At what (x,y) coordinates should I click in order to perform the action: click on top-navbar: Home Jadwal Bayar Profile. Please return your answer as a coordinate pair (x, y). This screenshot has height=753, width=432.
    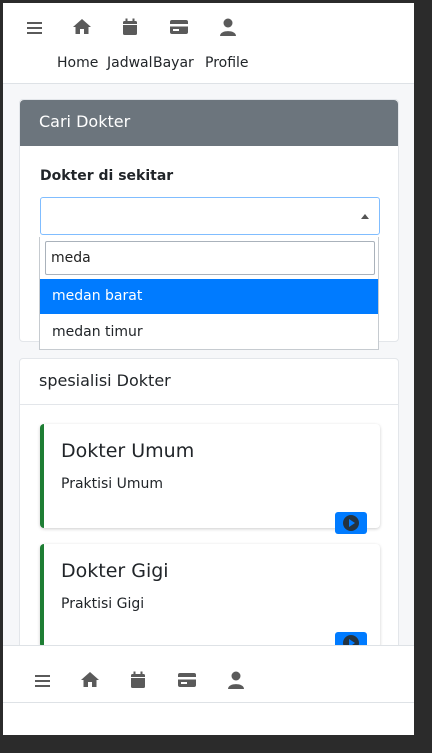
    Looking at the image, I should click on (208, 43).